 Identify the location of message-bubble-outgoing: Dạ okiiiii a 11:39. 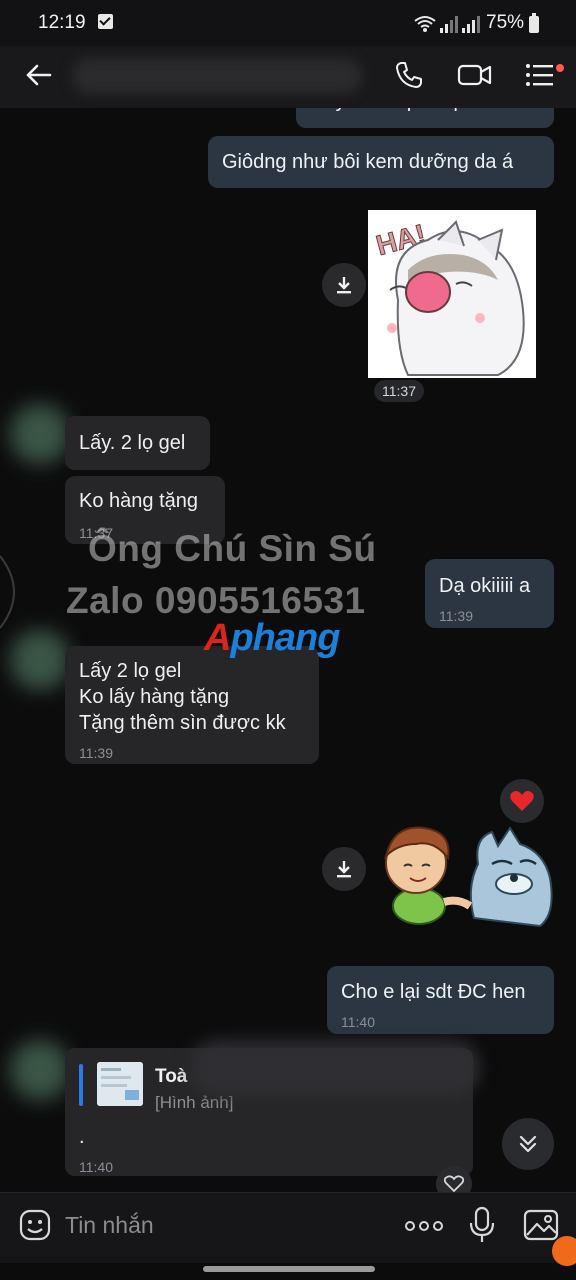
(489, 593).